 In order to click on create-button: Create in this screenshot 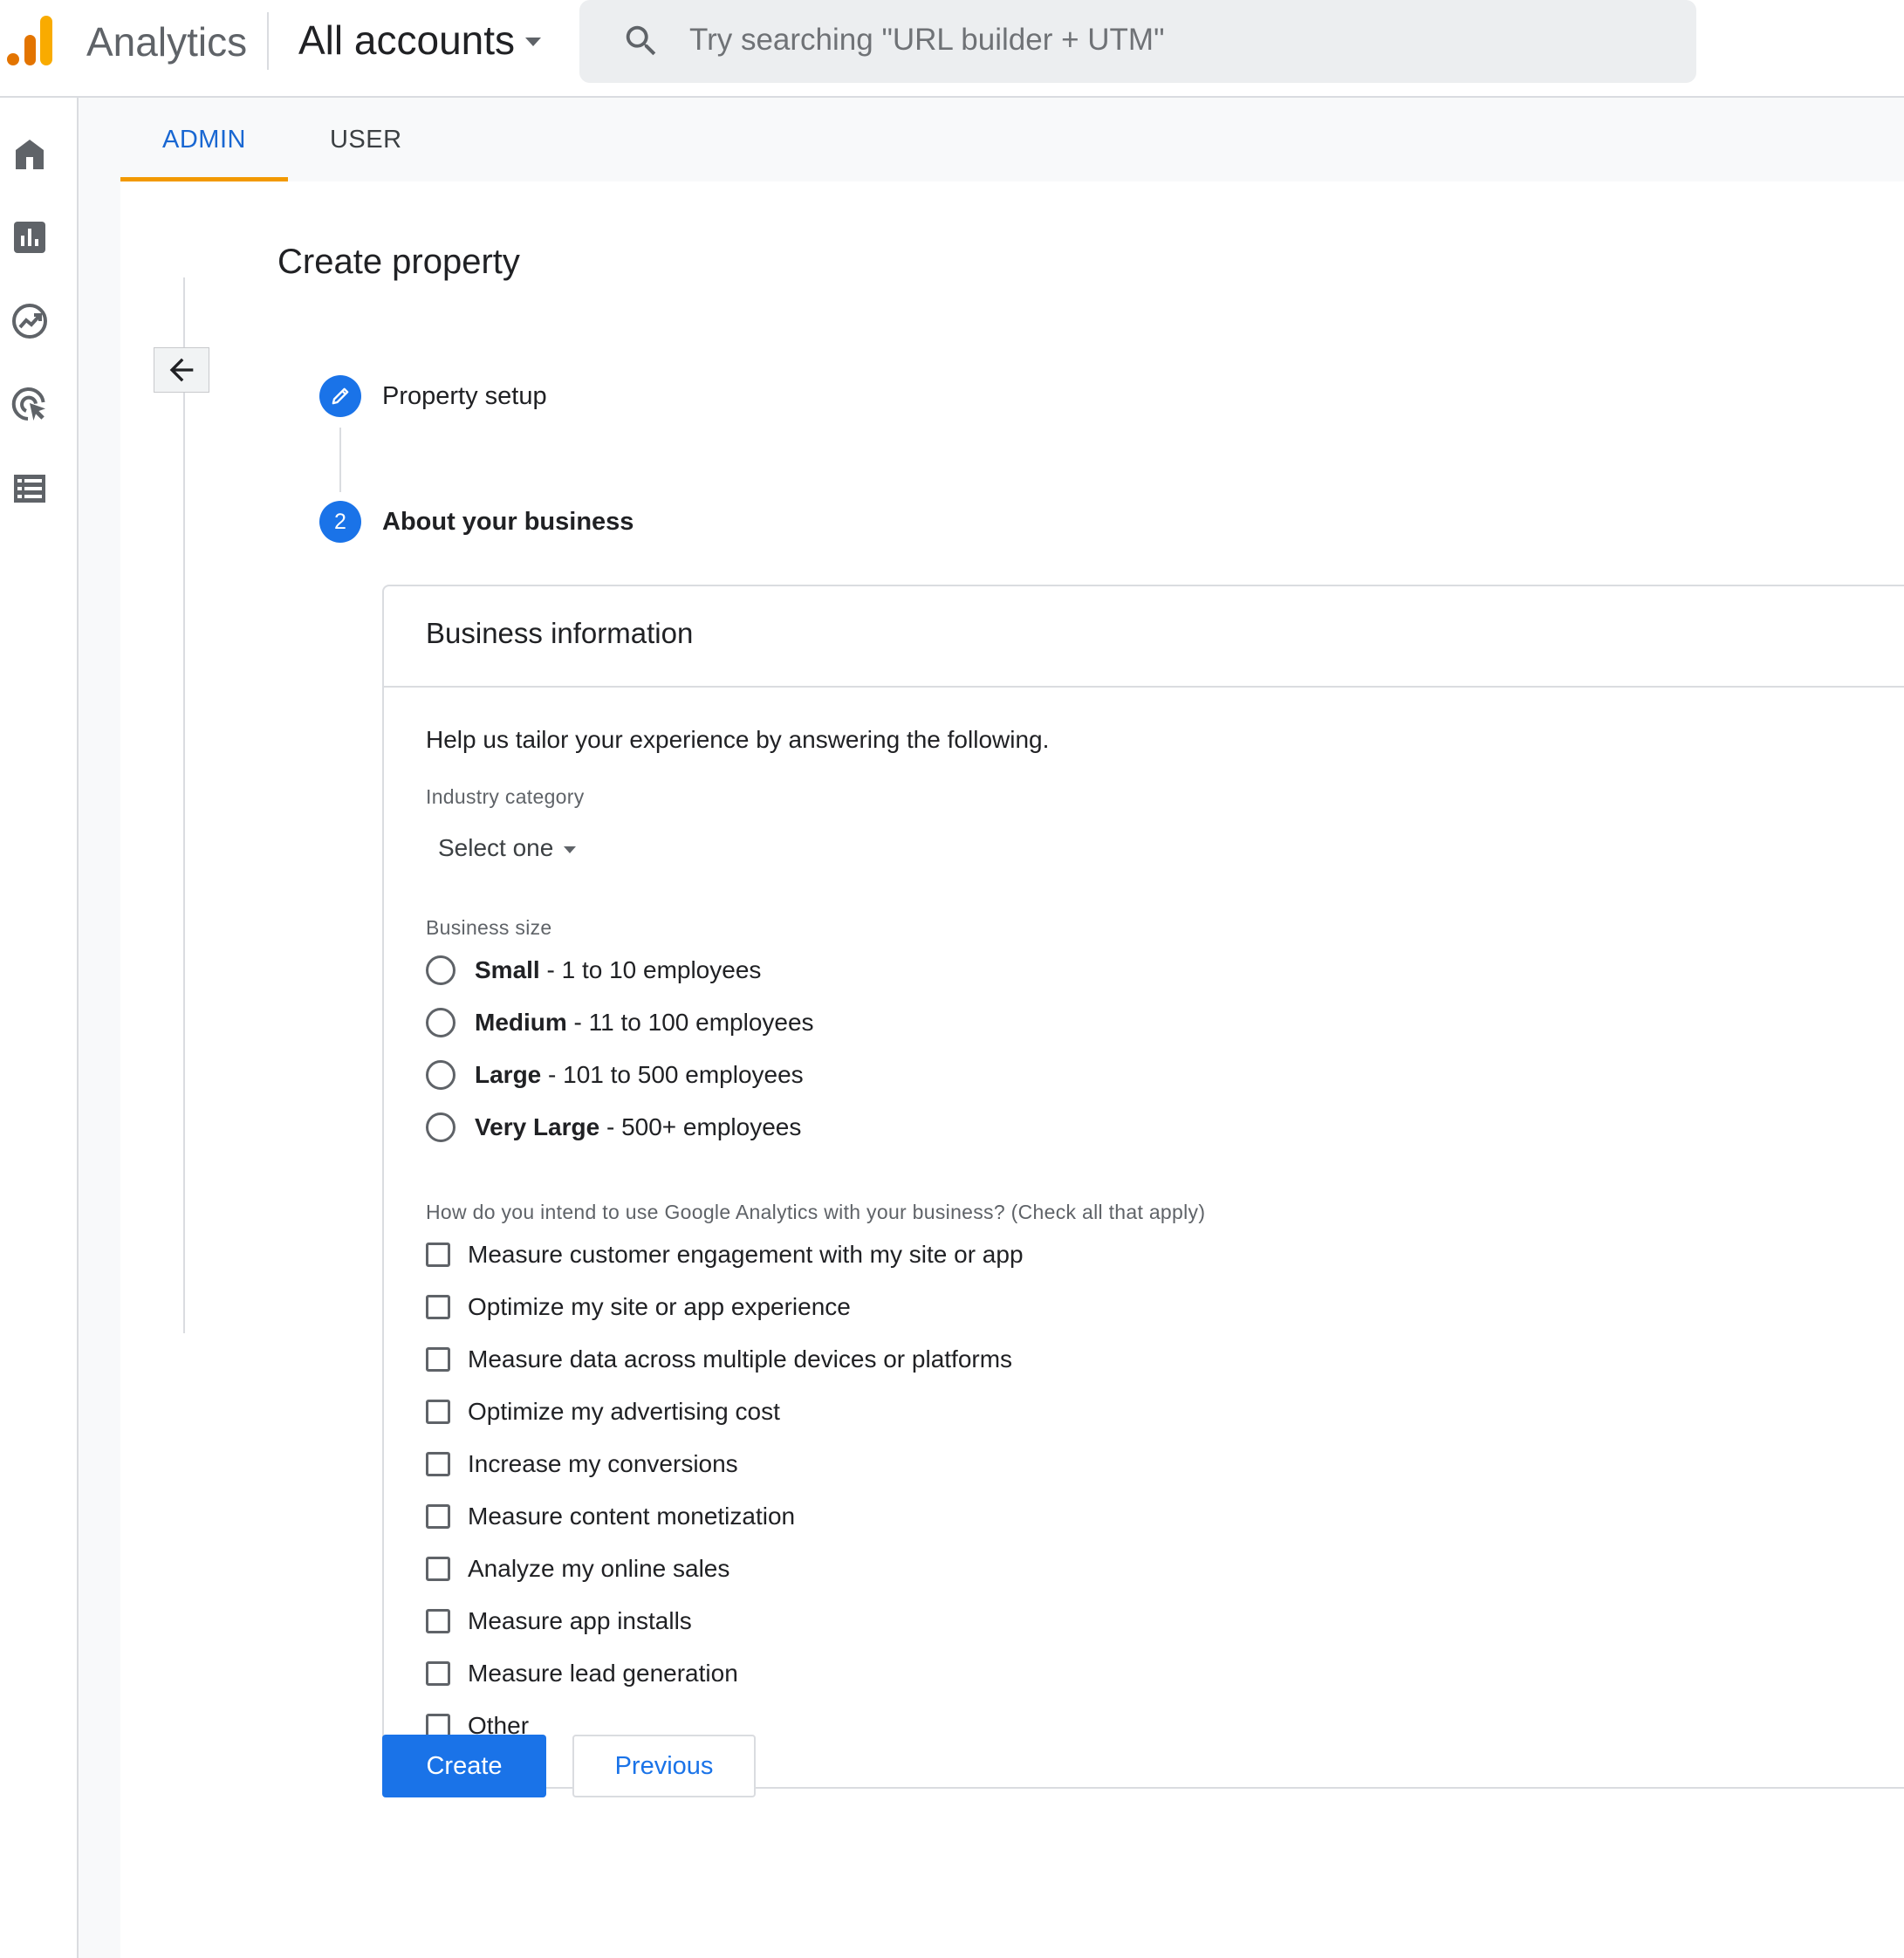, I will do `click(464, 1766)`.